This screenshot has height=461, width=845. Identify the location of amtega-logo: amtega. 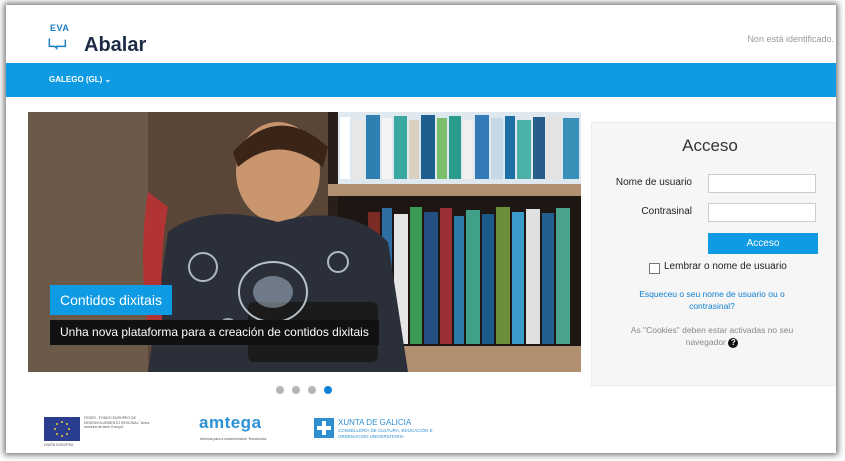
(230, 422).